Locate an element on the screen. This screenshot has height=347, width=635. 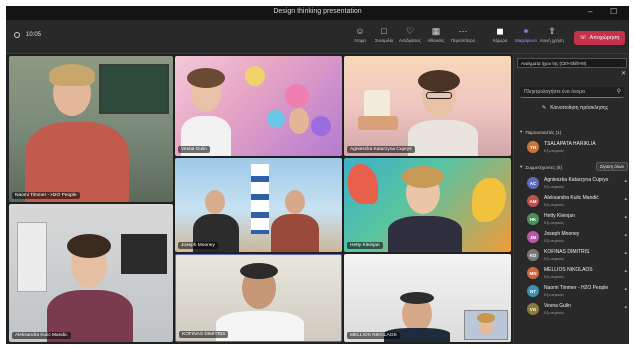
video-tile: Naomi Timmer - H2O People is located at coordinates (91, 129).